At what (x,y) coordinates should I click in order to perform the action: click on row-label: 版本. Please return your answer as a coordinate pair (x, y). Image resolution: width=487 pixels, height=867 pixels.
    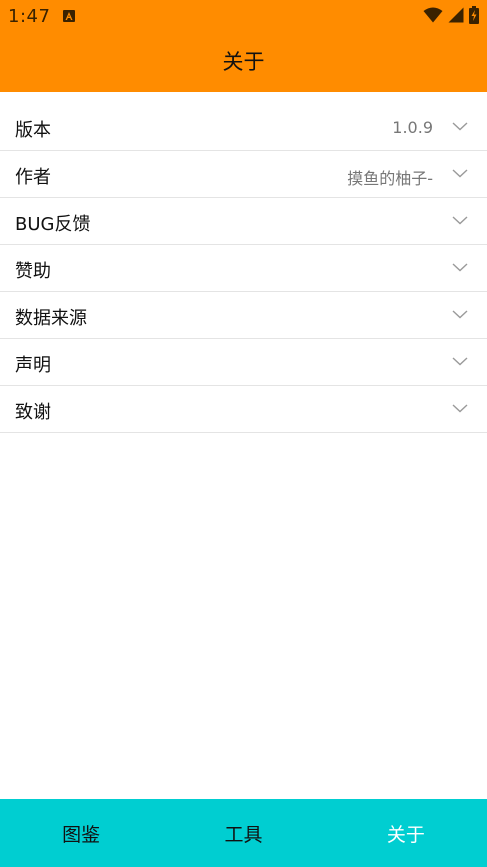
    Looking at the image, I should click on (33, 130).